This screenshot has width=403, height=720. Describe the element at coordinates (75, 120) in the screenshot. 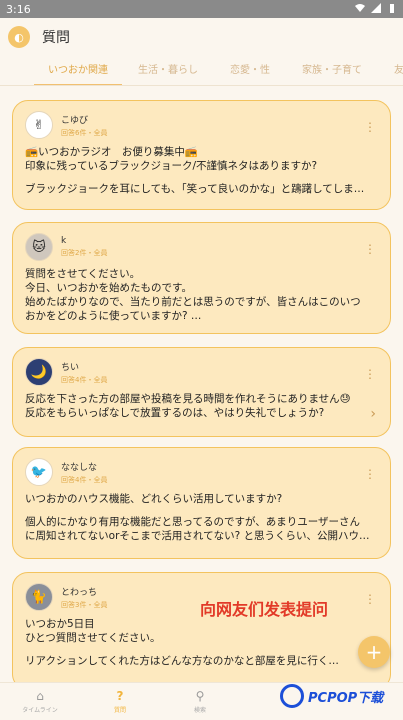

I see `user-name: こゆび` at that location.